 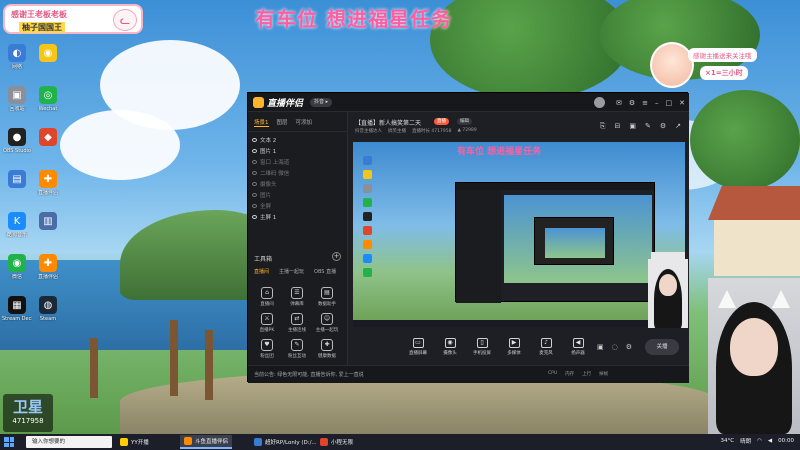 I want to click on tool-button: ▤ 数据助手, so click(x=327, y=297).